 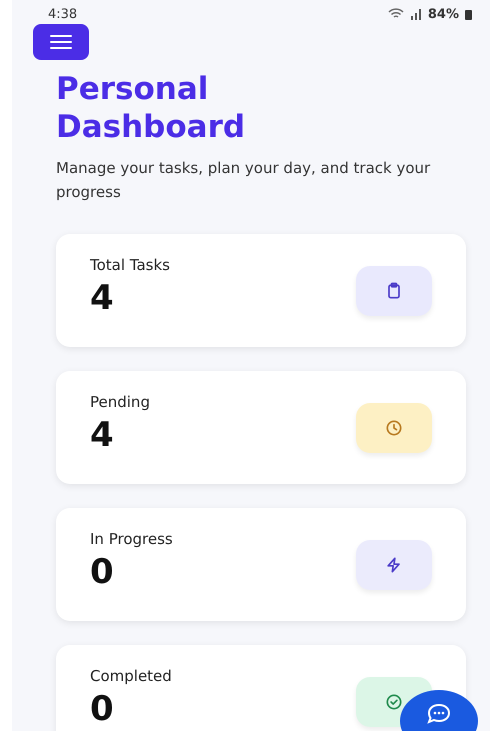 What do you see at coordinates (63, 14) in the screenshot?
I see `status-time: 4:38` at bounding box center [63, 14].